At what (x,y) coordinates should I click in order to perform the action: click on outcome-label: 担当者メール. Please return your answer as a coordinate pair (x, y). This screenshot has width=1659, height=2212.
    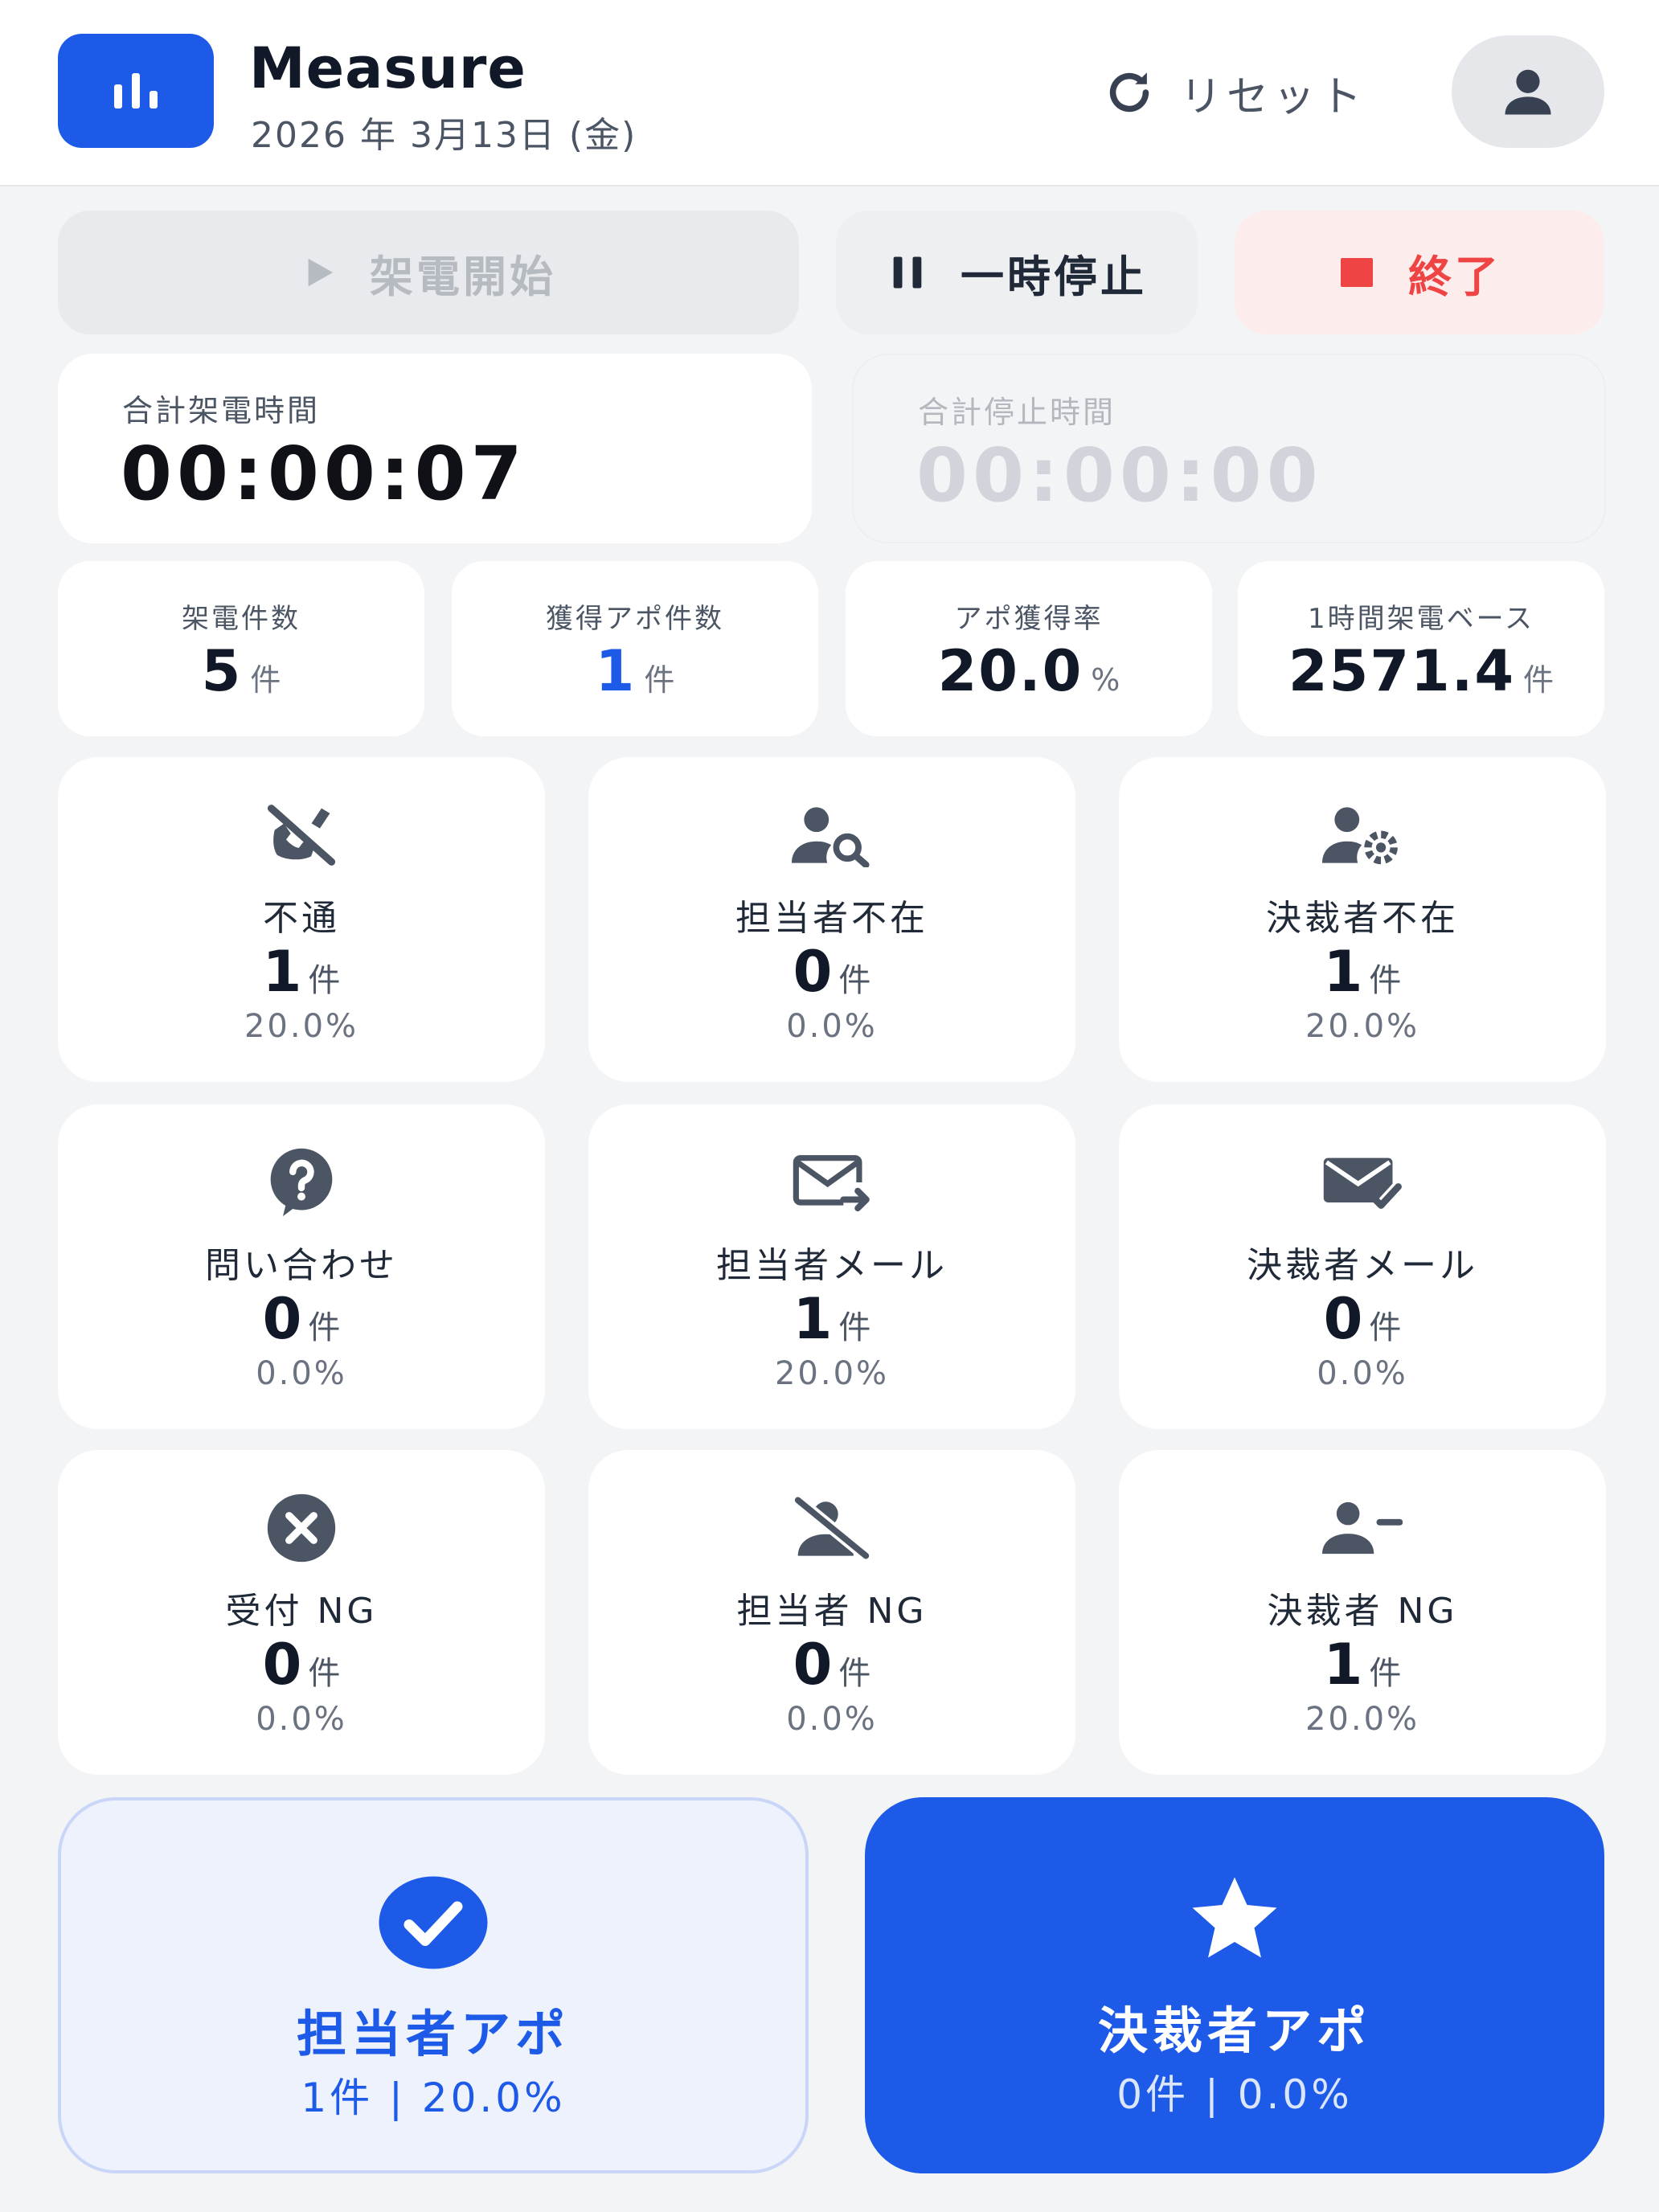
    Looking at the image, I should click on (832, 1265).